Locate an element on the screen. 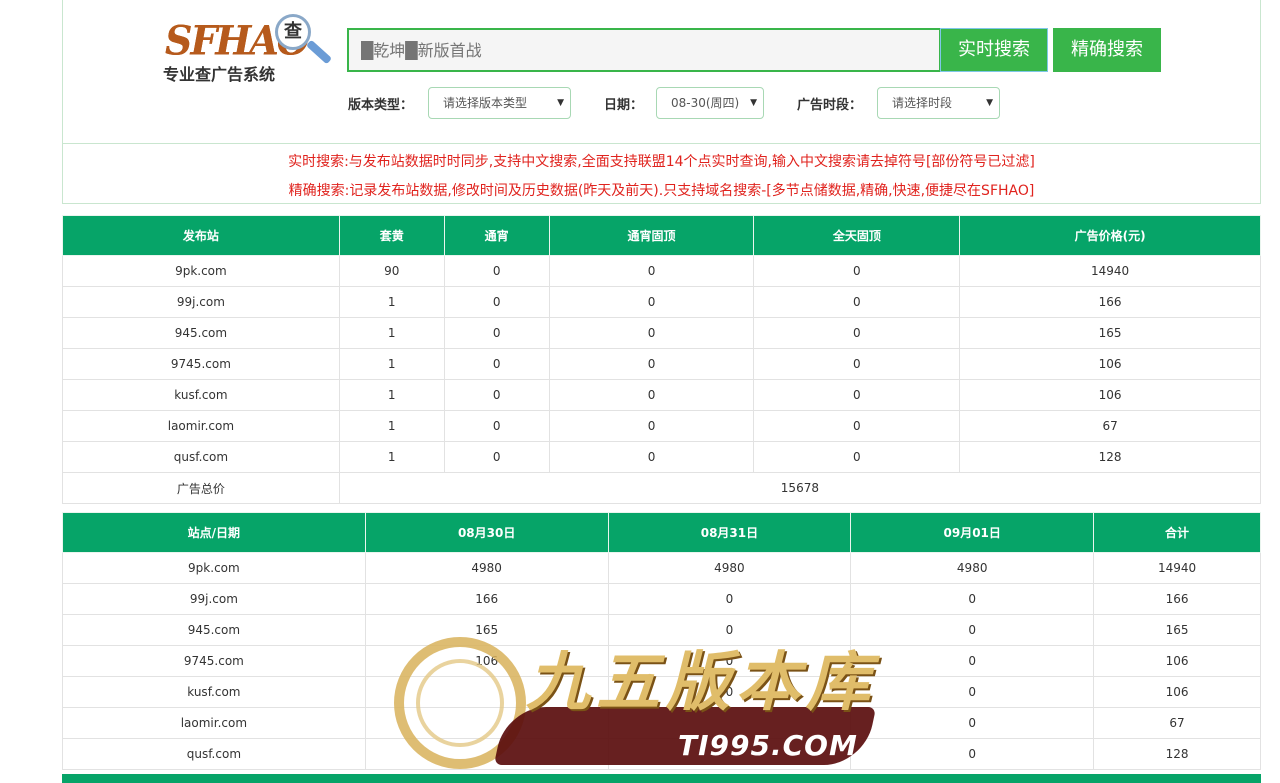 The image size is (1280, 783). table-header-row: 发布站 套黄 通宵 通宵固顶 全天固顶 广告价格(元) is located at coordinates (661, 235).